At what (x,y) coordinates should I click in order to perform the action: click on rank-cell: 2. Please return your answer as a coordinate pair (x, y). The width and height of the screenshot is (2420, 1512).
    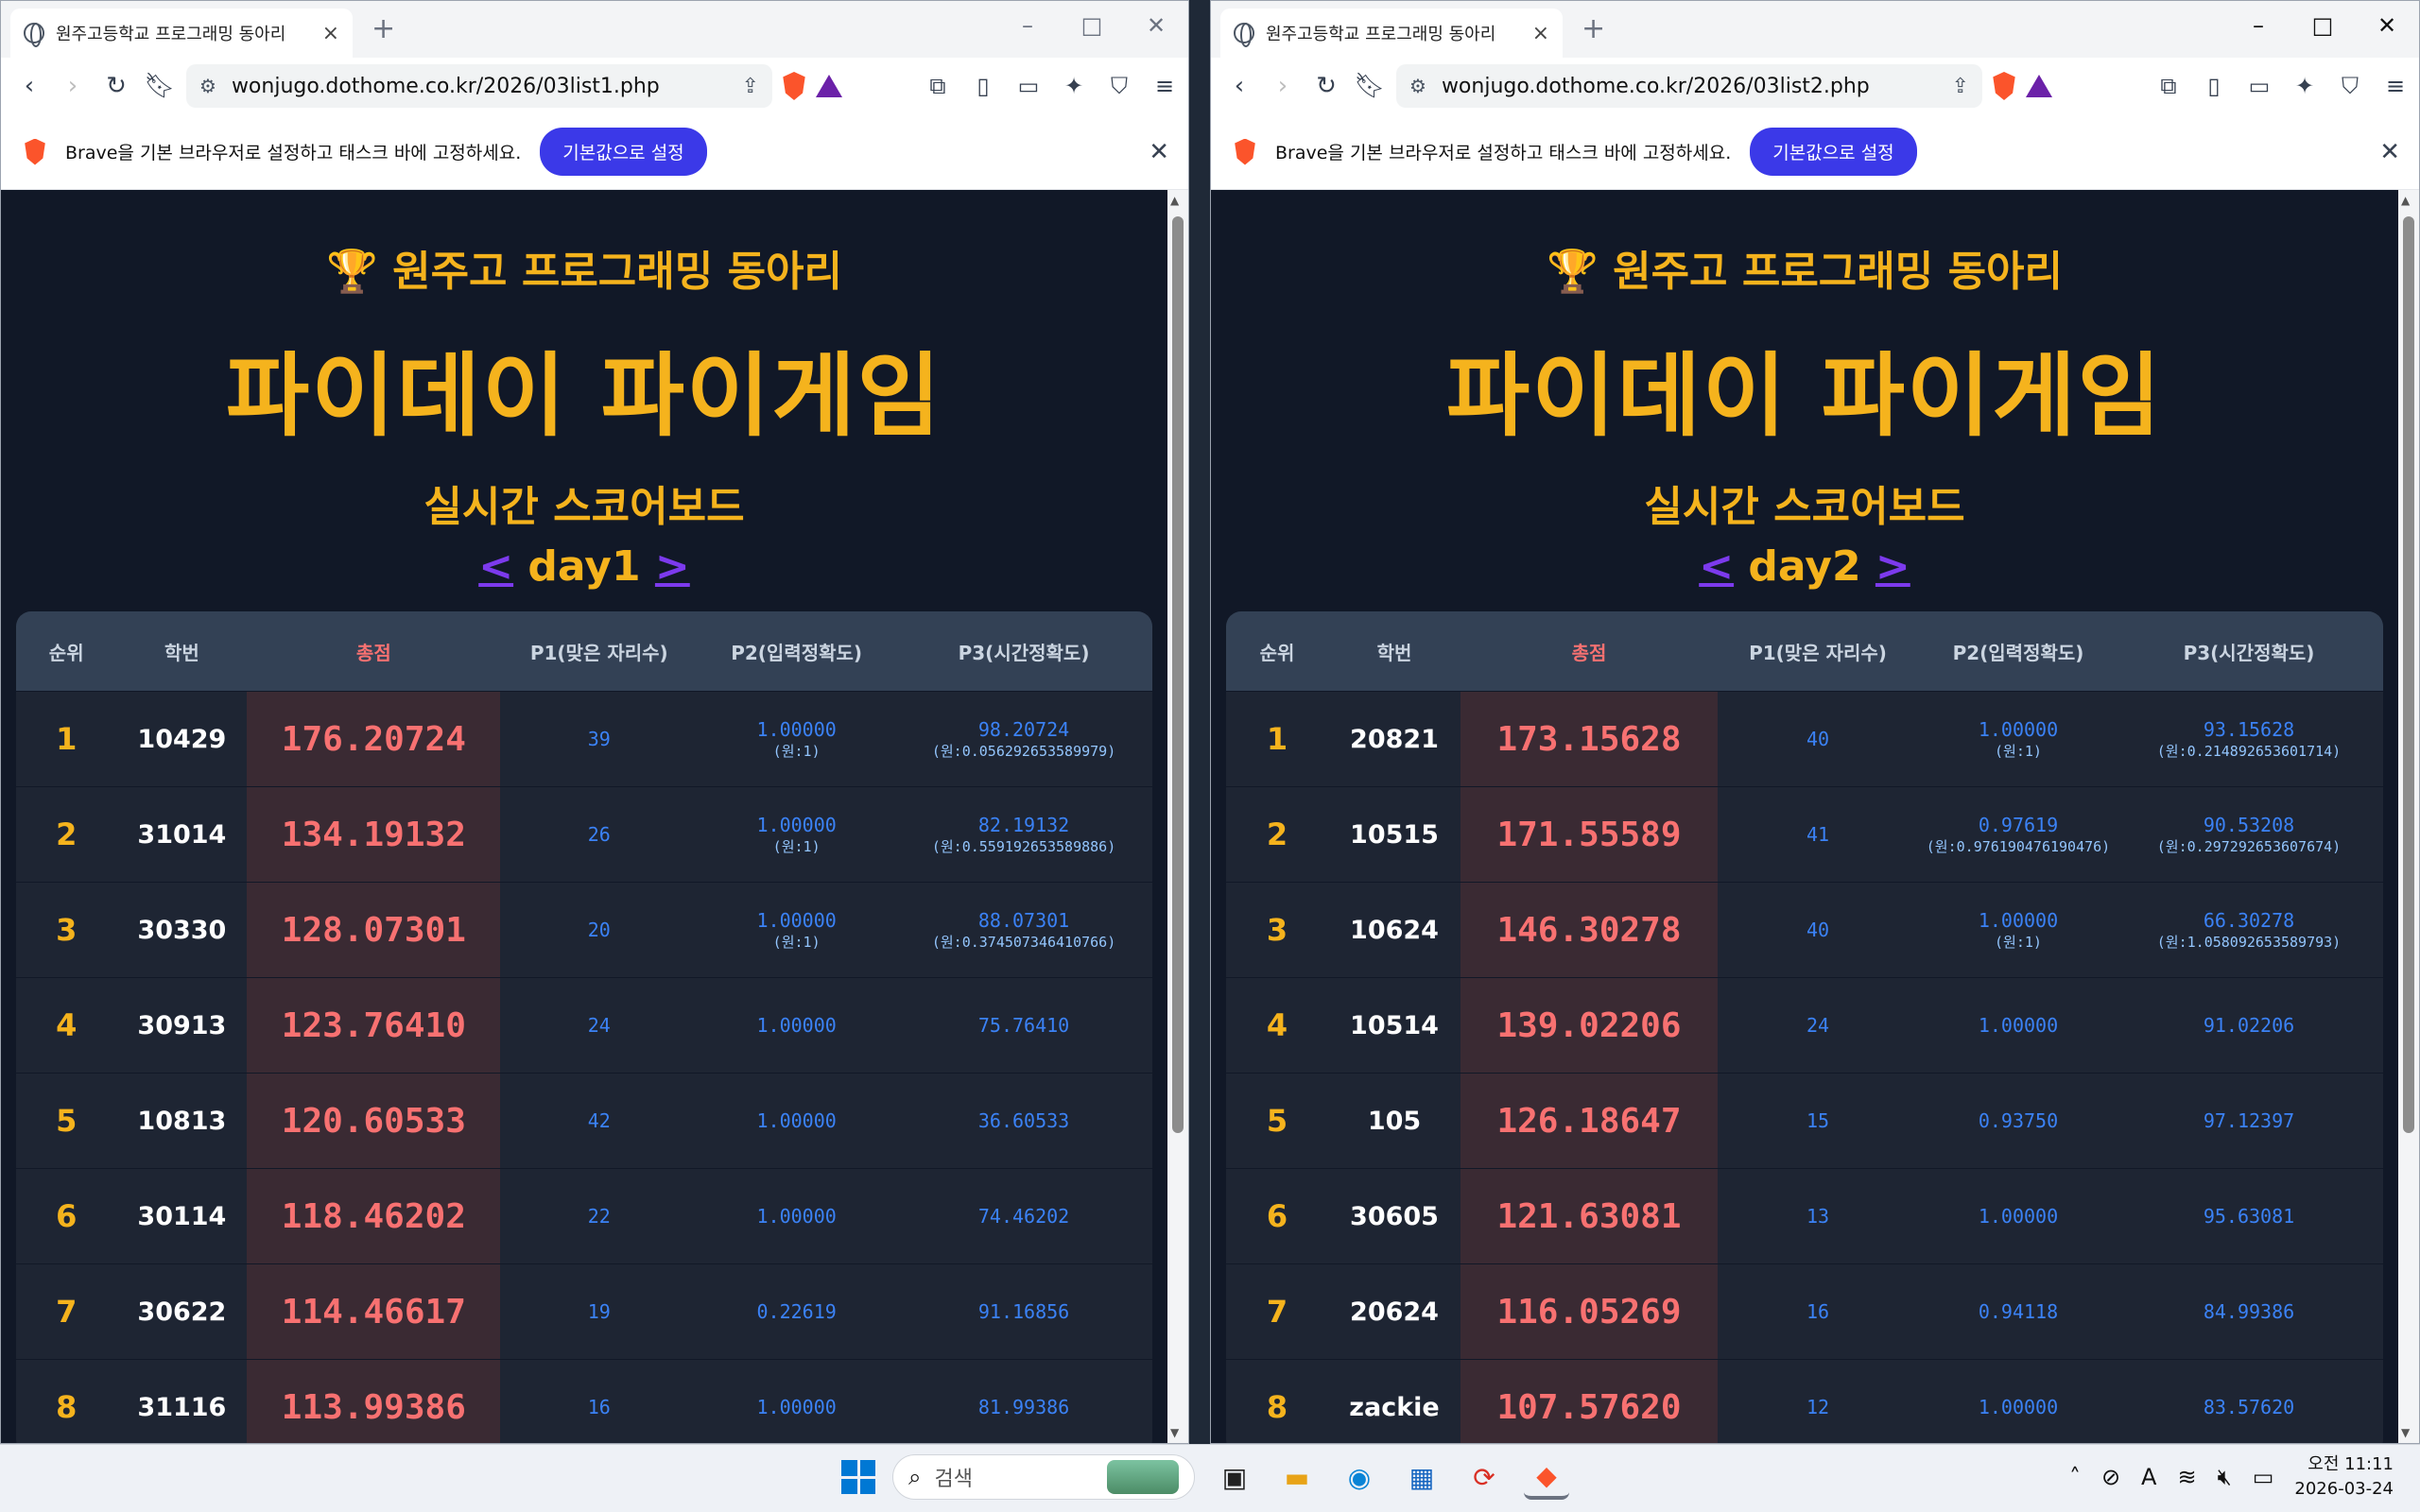
    Looking at the image, I should click on (67, 834).